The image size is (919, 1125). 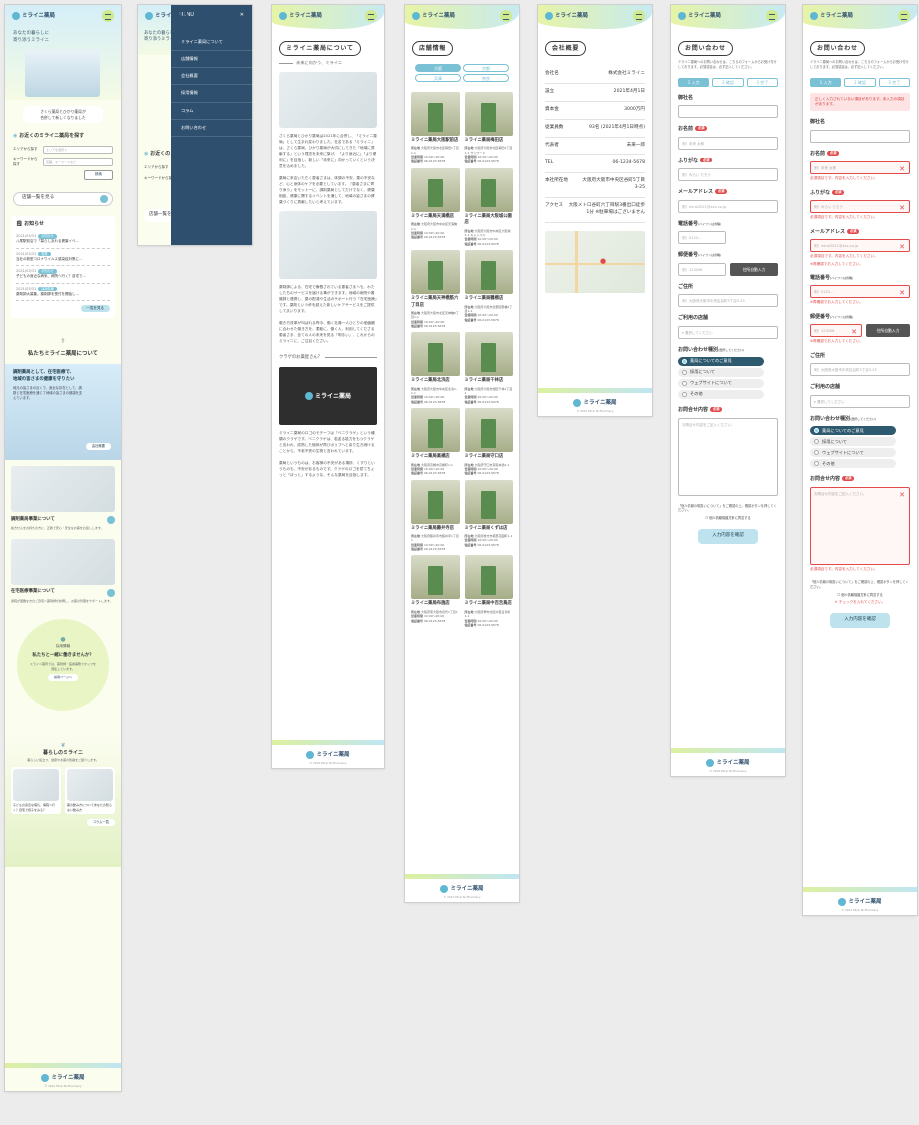 What do you see at coordinates (63, 677) in the screenshot?
I see `recruit-button: 採用ページへ` at bounding box center [63, 677].